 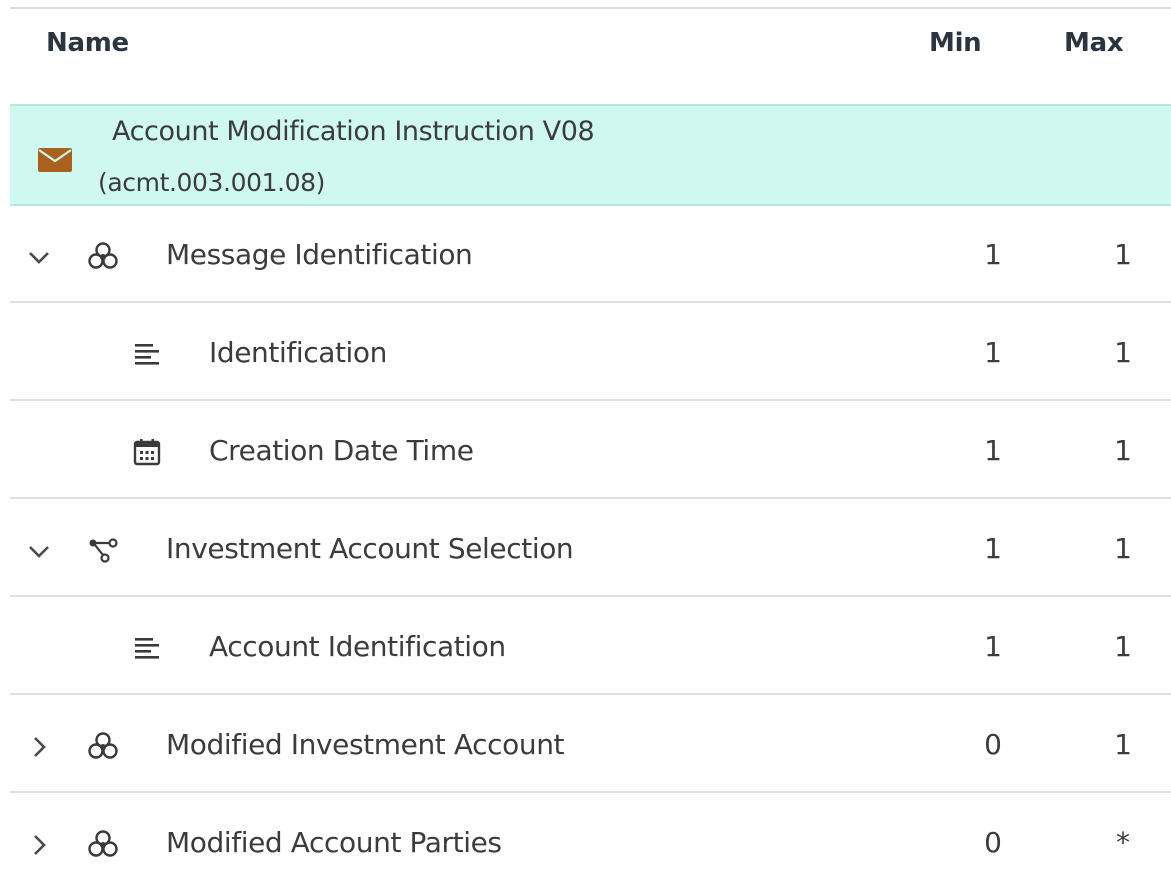 I want to click on root-message-code: (acmt.003.001.08), so click(x=212, y=182).